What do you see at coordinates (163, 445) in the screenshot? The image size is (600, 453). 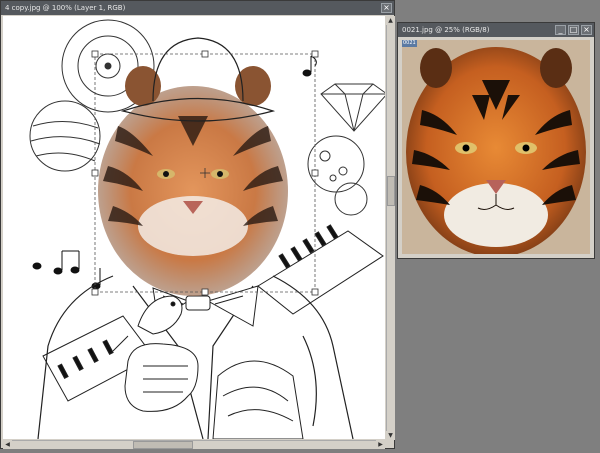 I see `horizontal-scroll-thumb` at bounding box center [163, 445].